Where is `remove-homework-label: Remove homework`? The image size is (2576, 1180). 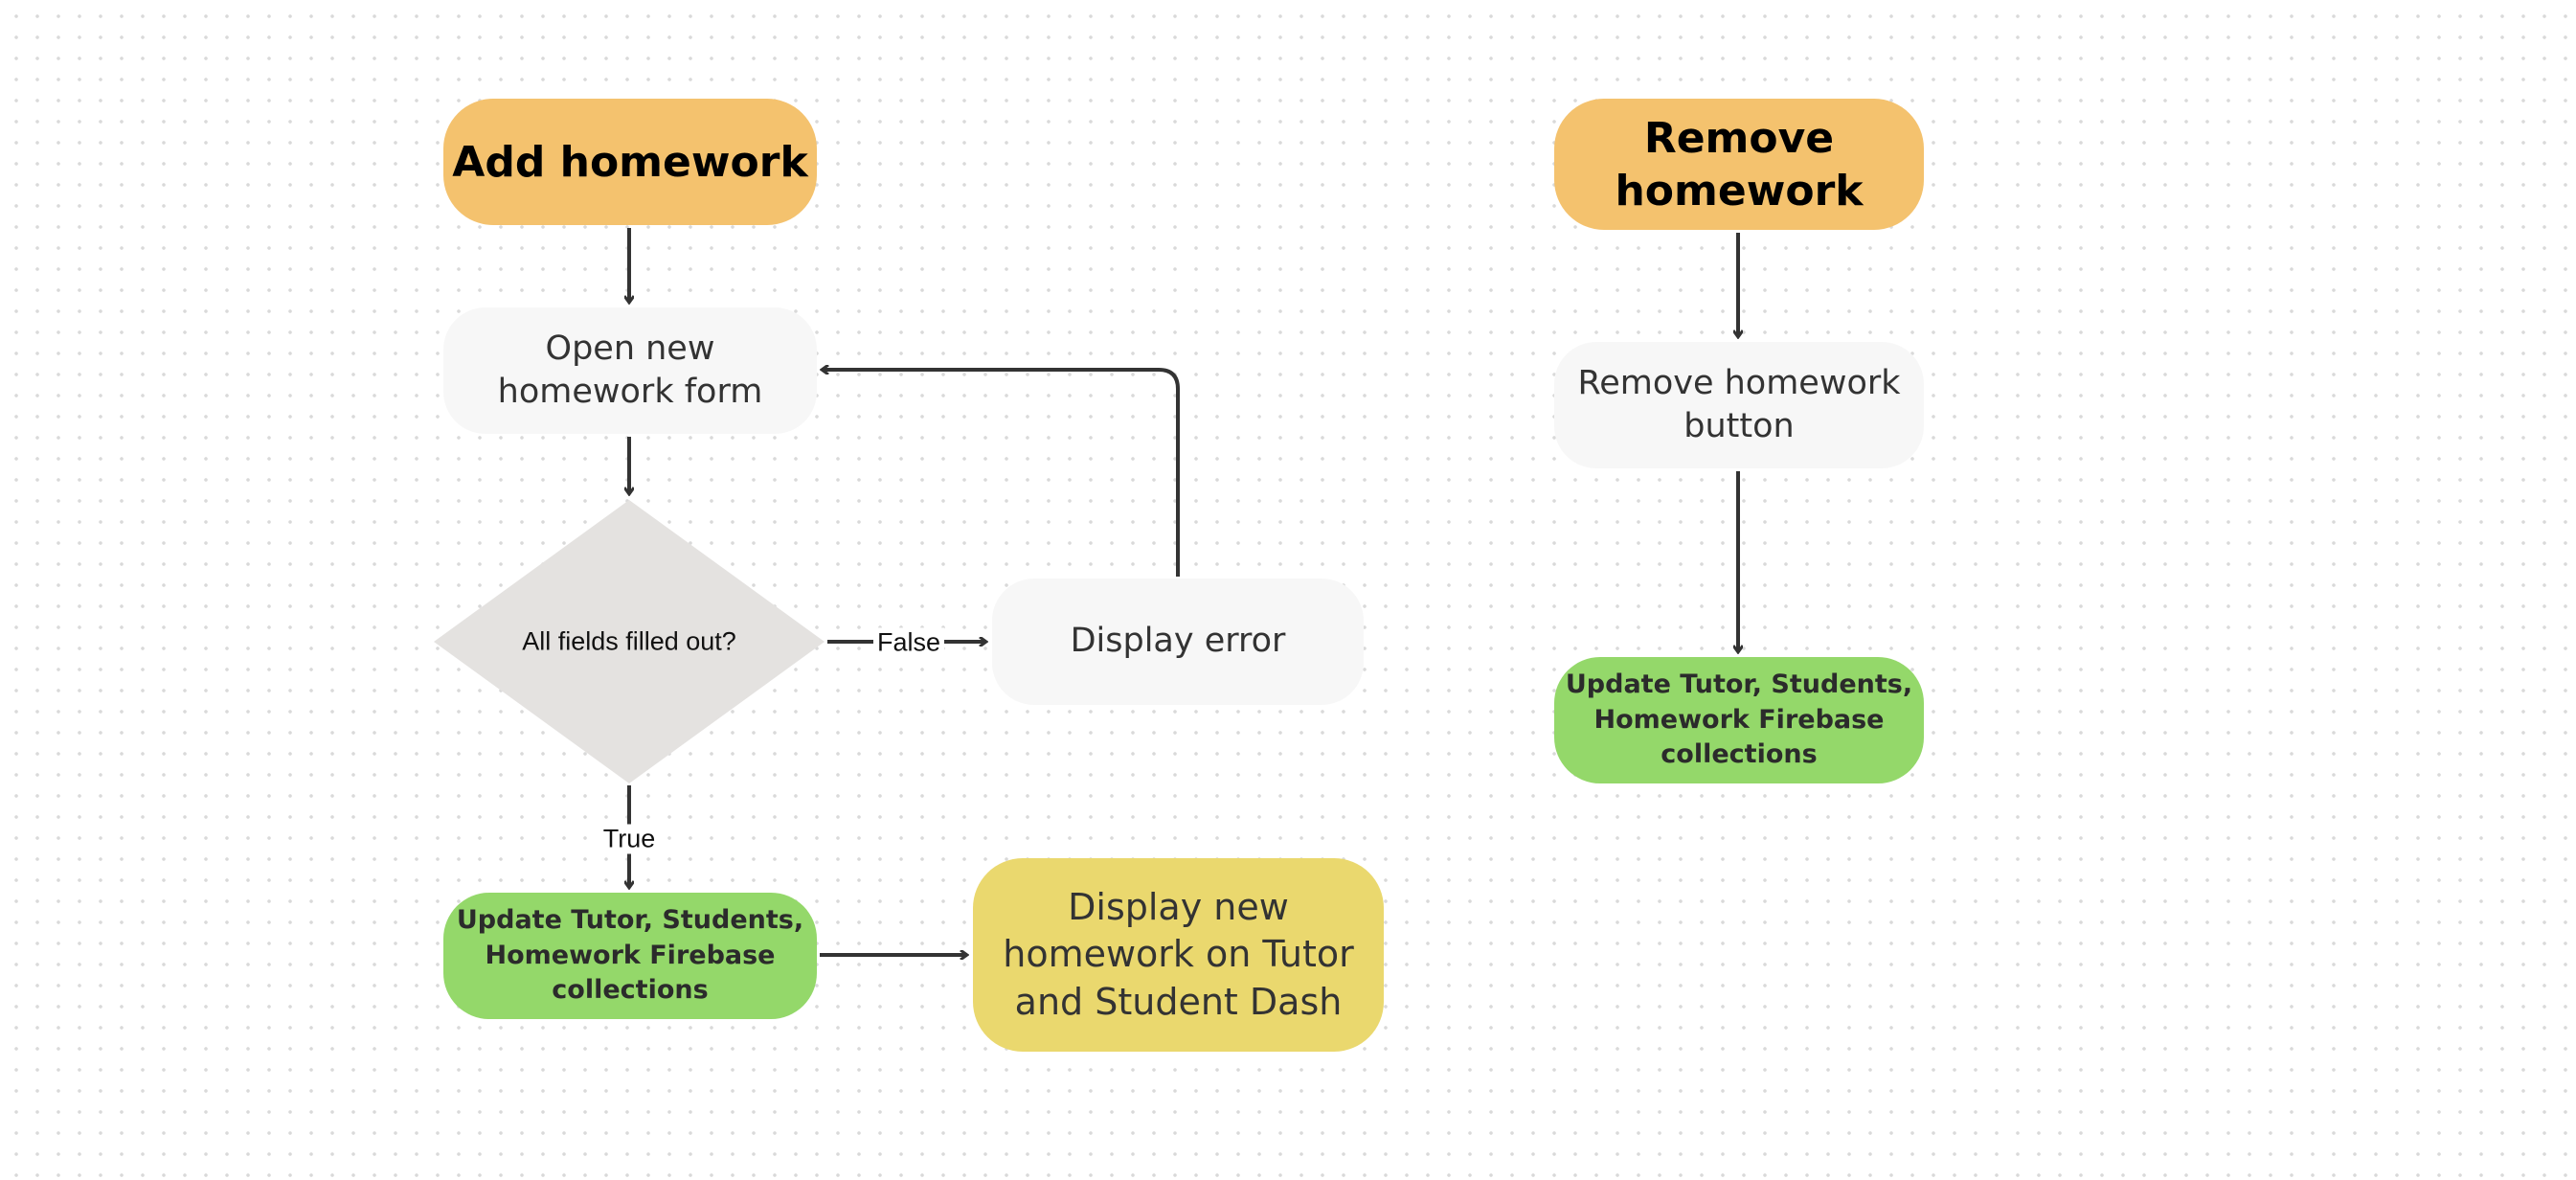
remove-homework-label: Remove homework is located at coordinates (1739, 164).